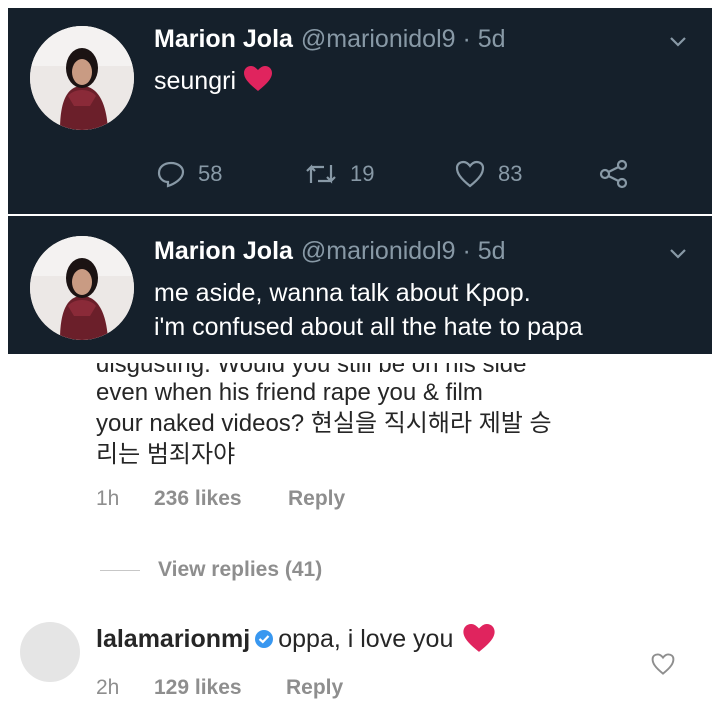 The height and width of the screenshot is (720, 720). I want to click on tweet-actions: 58 19 83, so click(396, 174).